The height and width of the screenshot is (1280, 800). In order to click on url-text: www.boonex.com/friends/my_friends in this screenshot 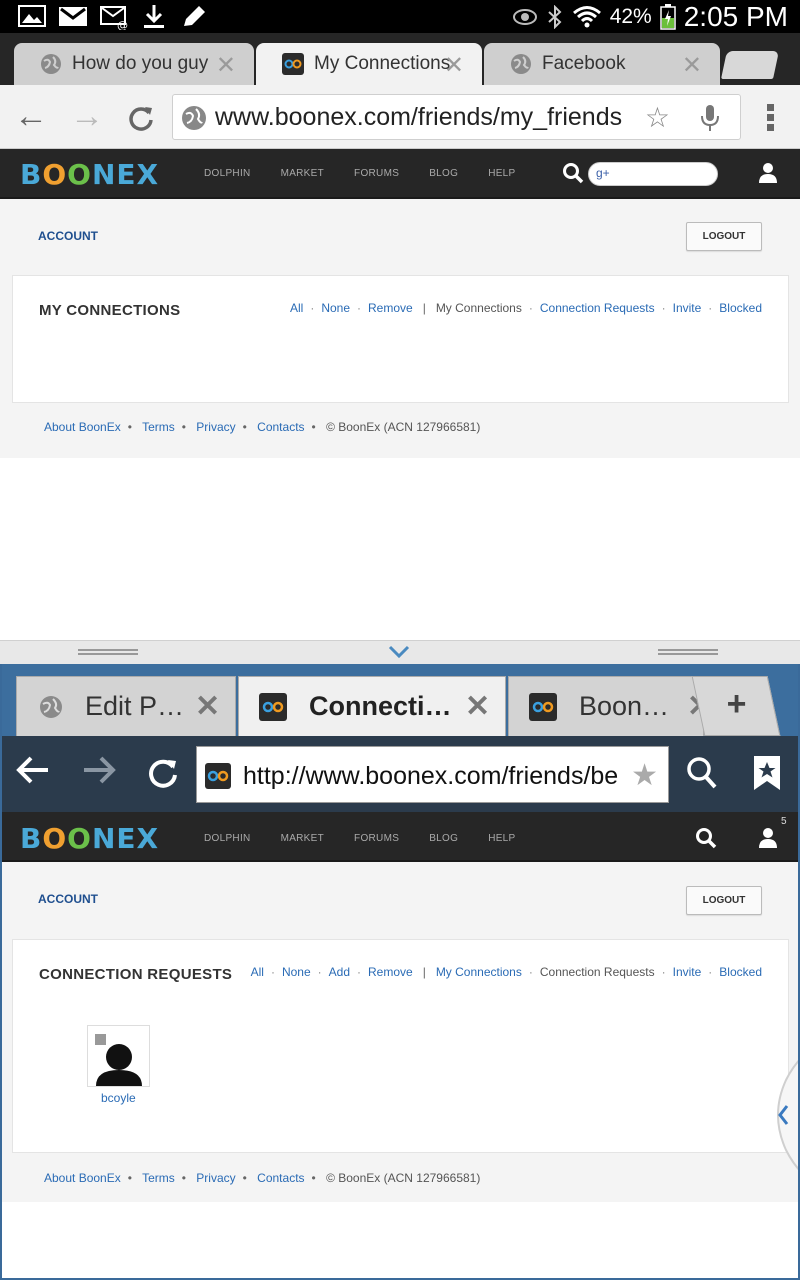, I will do `click(418, 117)`.